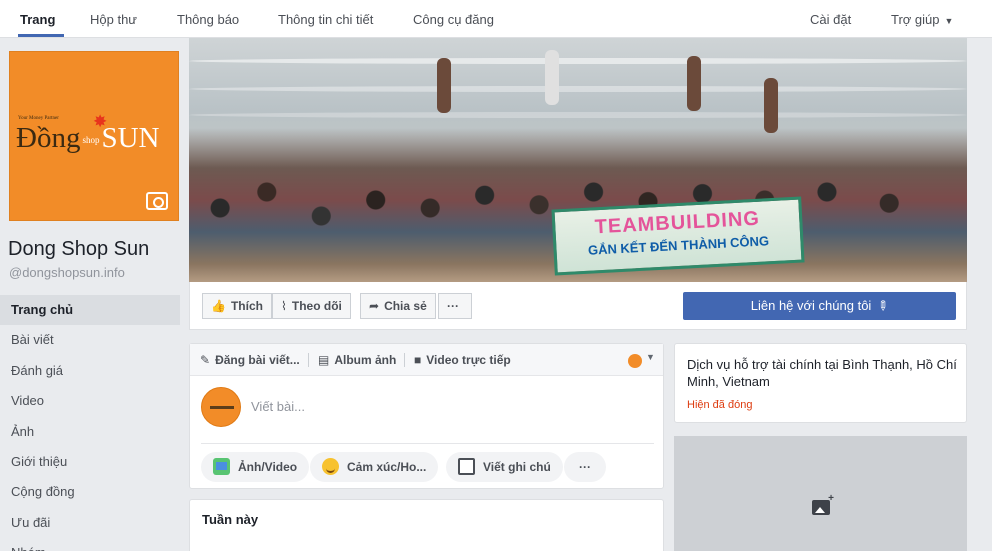 Image resolution: width=992 pixels, height=551 pixels. Describe the element at coordinates (90, 523) in the screenshot. I see `nav-item-uu-dai: Ưu đãi` at that location.